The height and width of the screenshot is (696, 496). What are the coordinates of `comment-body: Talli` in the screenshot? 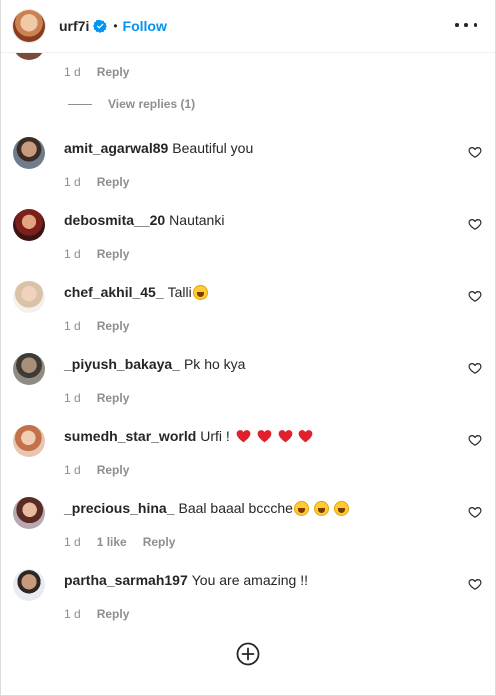 It's located at (179, 292).